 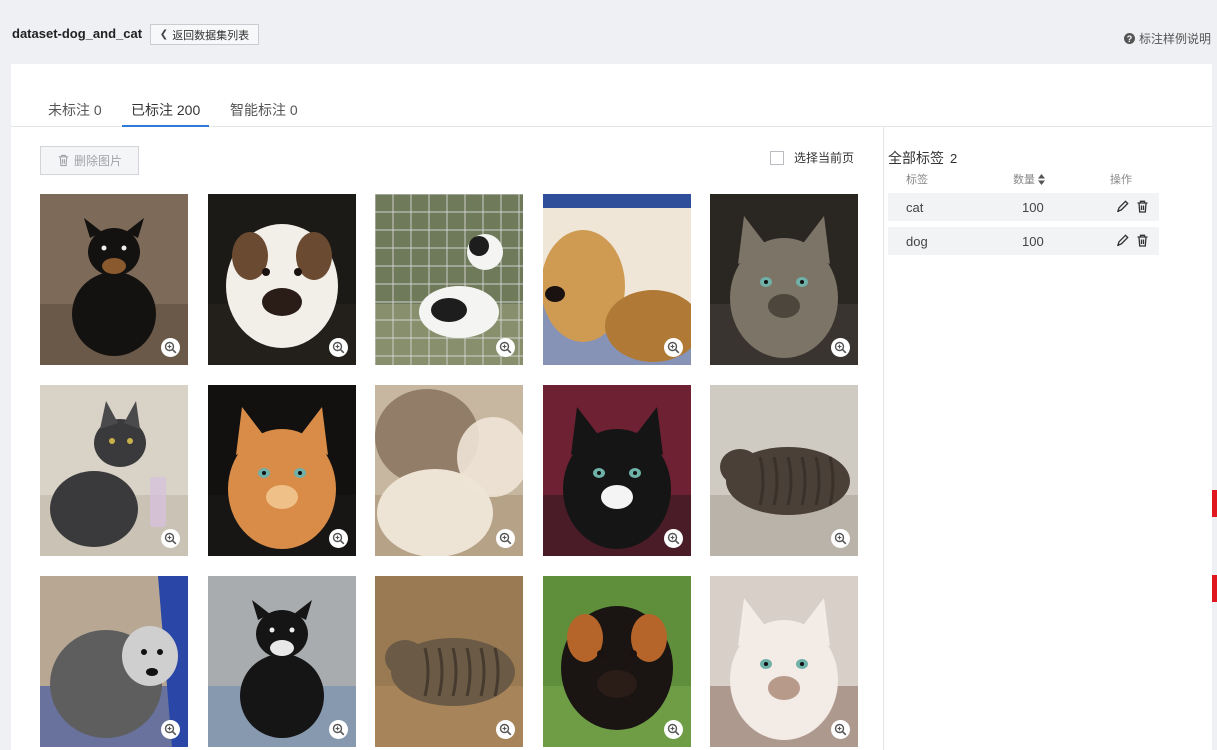 I want to click on column-header-count-label: 数量, so click(x=1024, y=180).